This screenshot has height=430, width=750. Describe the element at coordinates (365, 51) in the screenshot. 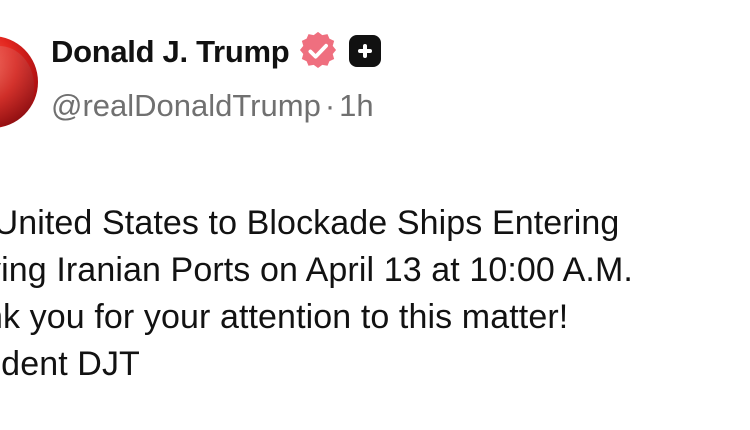

I see `plus-square-icon` at that location.